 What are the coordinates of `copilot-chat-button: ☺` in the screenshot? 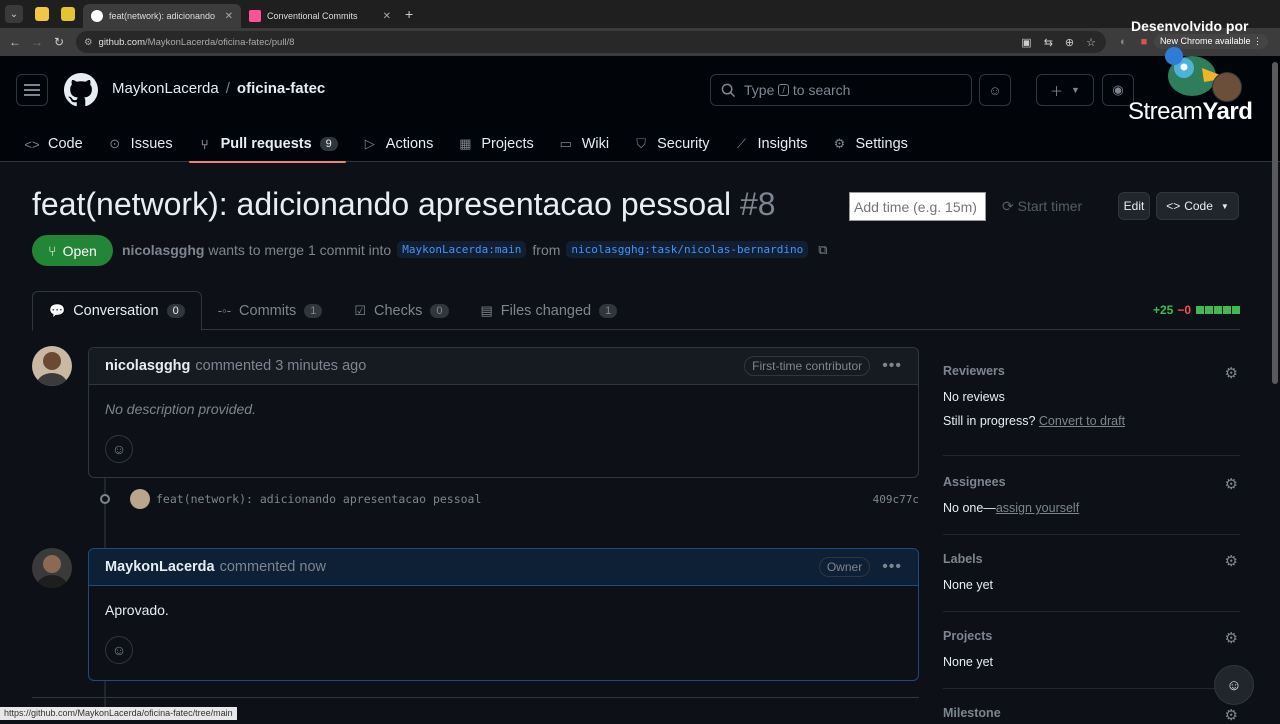 It's located at (1234, 685).